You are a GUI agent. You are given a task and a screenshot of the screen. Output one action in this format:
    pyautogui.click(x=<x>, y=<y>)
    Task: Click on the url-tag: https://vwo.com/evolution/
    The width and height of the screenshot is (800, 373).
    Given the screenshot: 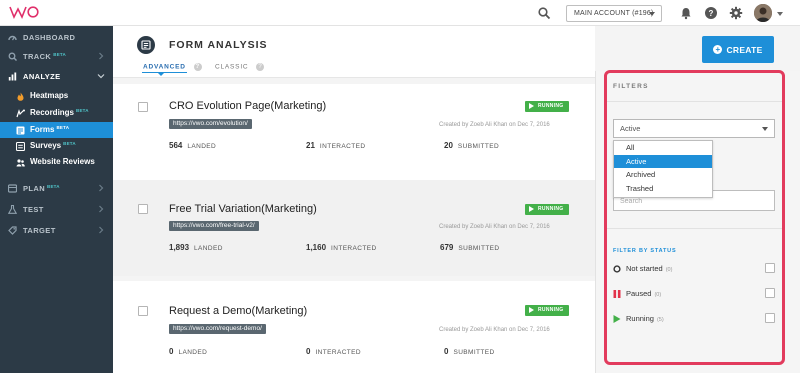 What is the action you would take?
    pyautogui.click(x=210, y=124)
    